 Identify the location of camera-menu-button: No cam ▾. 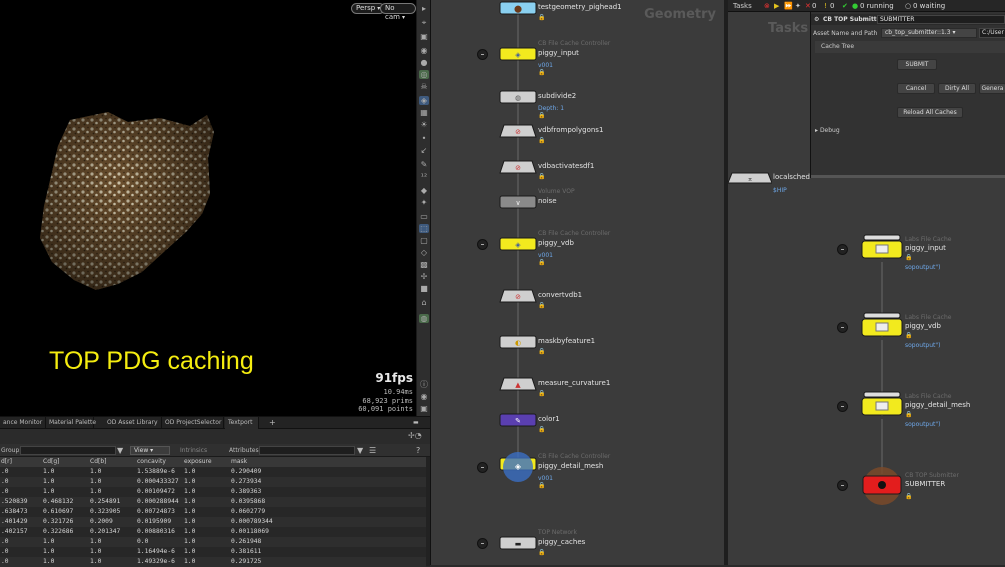
(398, 12).